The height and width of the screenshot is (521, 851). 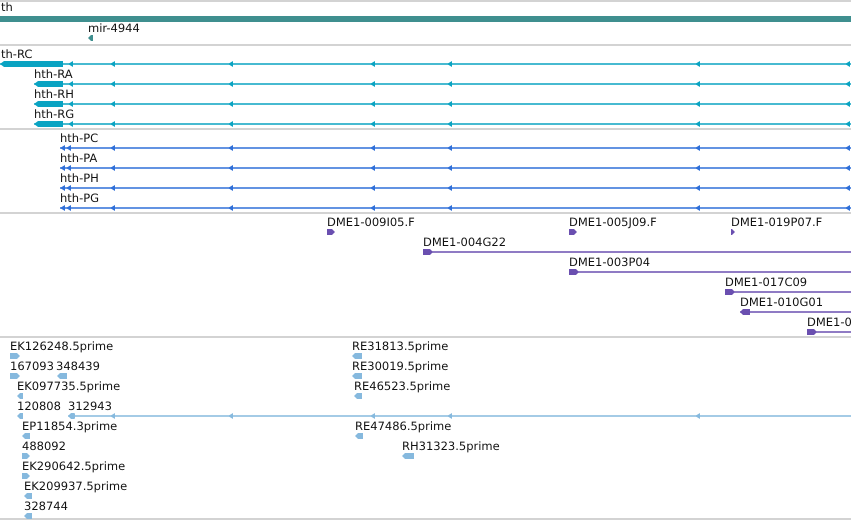 What do you see at coordinates (776, 222) in the screenshot?
I see `feature-label: DME1-019P07.F` at bounding box center [776, 222].